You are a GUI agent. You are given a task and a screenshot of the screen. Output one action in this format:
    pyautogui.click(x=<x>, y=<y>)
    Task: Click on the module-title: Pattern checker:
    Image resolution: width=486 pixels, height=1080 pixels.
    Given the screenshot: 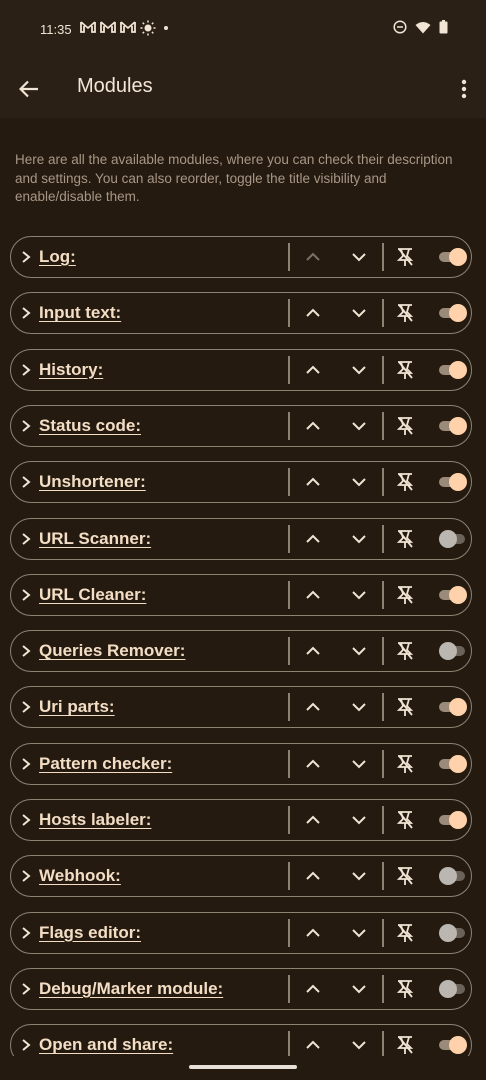 What is the action you would take?
    pyautogui.click(x=105, y=764)
    